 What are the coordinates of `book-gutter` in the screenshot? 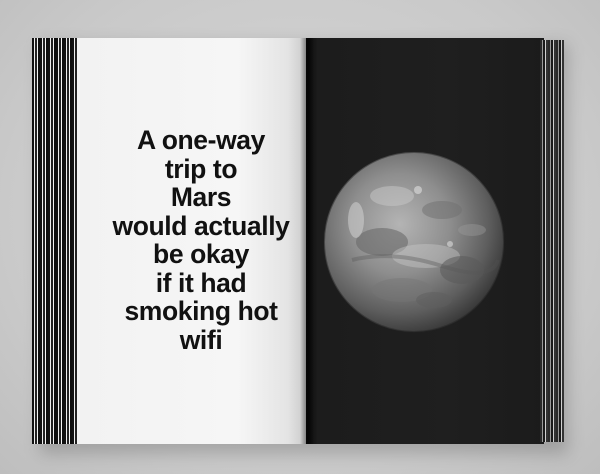 It's located at (307, 241).